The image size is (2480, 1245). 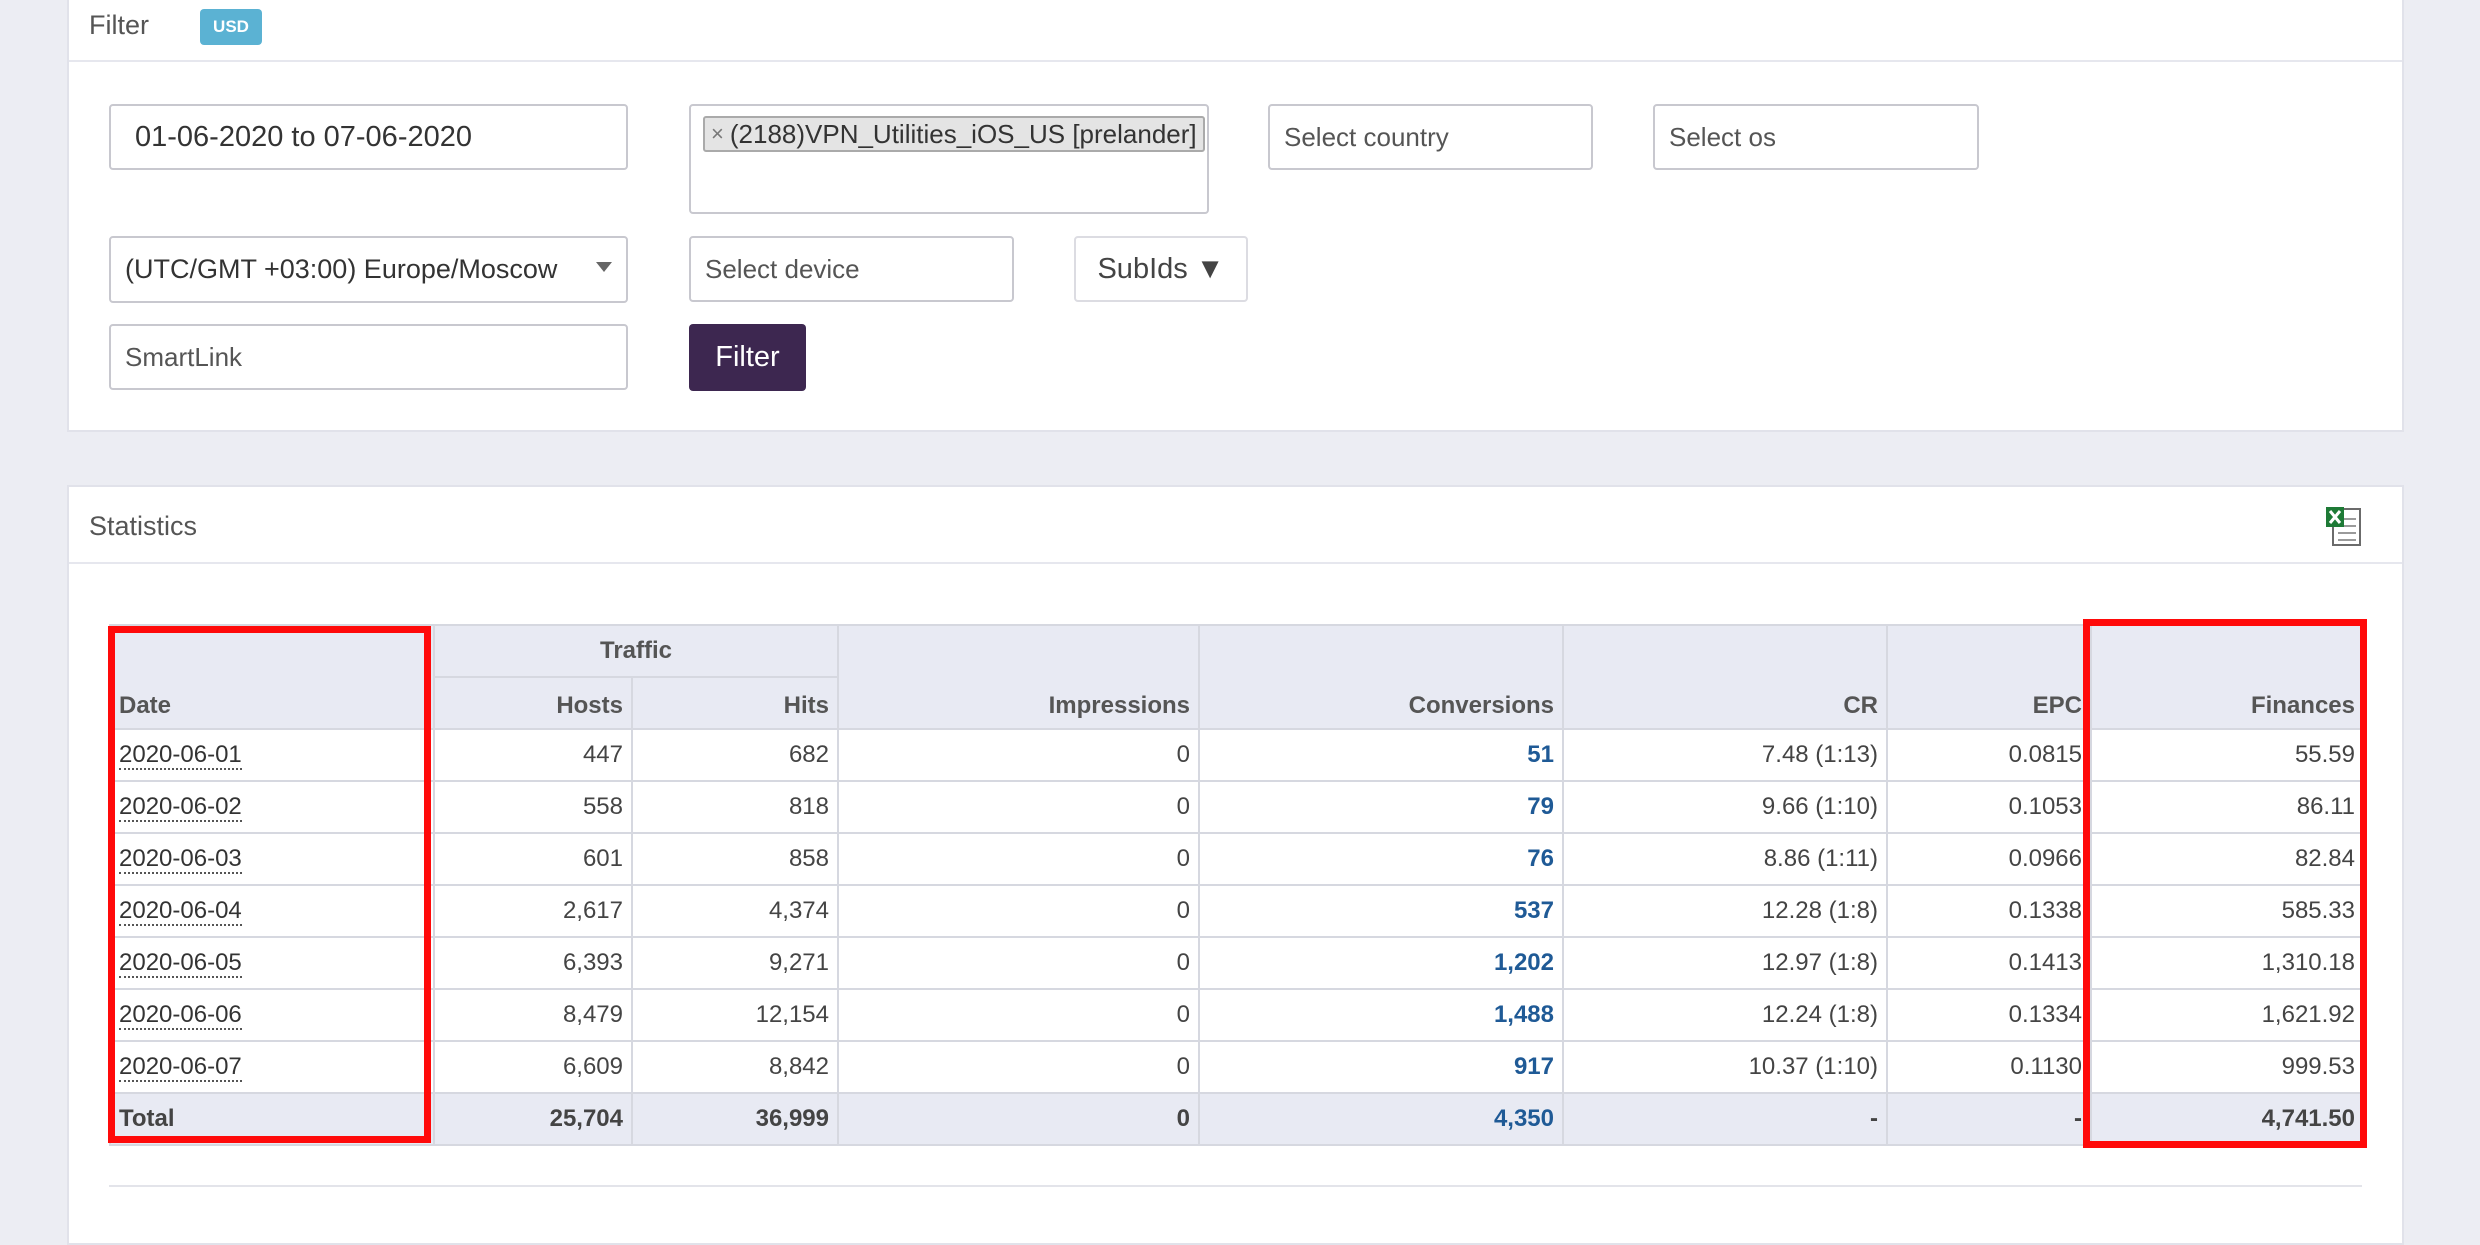 What do you see at coordinates (1524, 962) in the screenshot?
I see `conversions-link: 1,202` at bounding box center [1524, 962].